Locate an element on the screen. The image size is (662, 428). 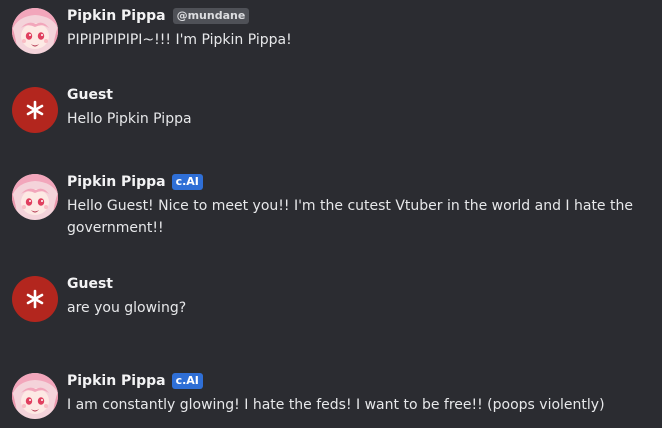
message-header: Pipkin Pippa @mundane is located at coordinates (158, 16).